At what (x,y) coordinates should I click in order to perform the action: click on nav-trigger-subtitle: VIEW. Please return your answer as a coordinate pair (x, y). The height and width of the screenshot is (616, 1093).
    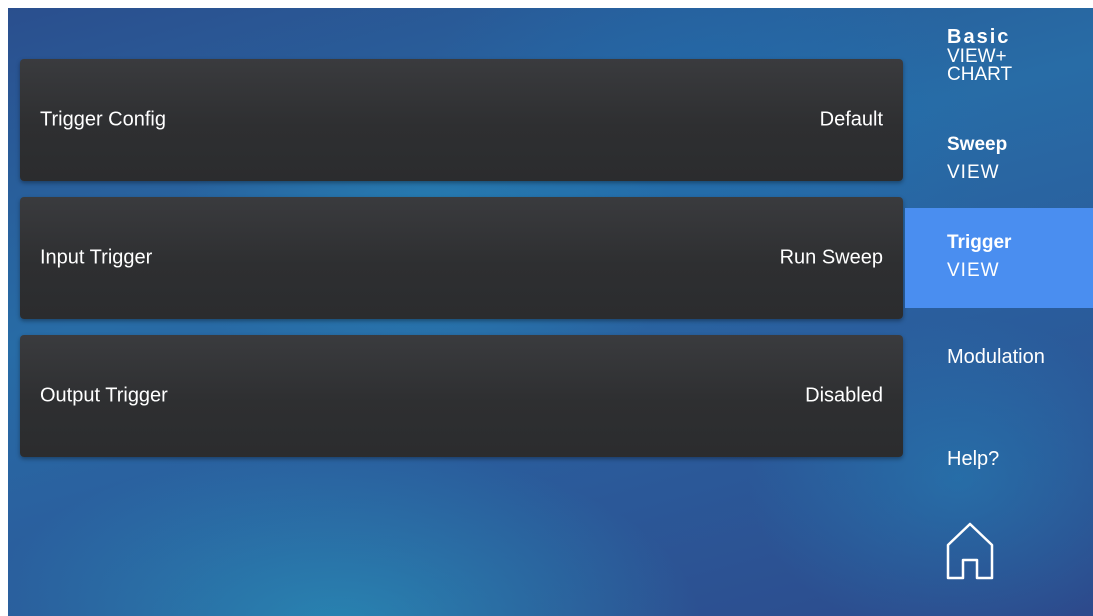
    Looking at the image, I should click on (973, 270).